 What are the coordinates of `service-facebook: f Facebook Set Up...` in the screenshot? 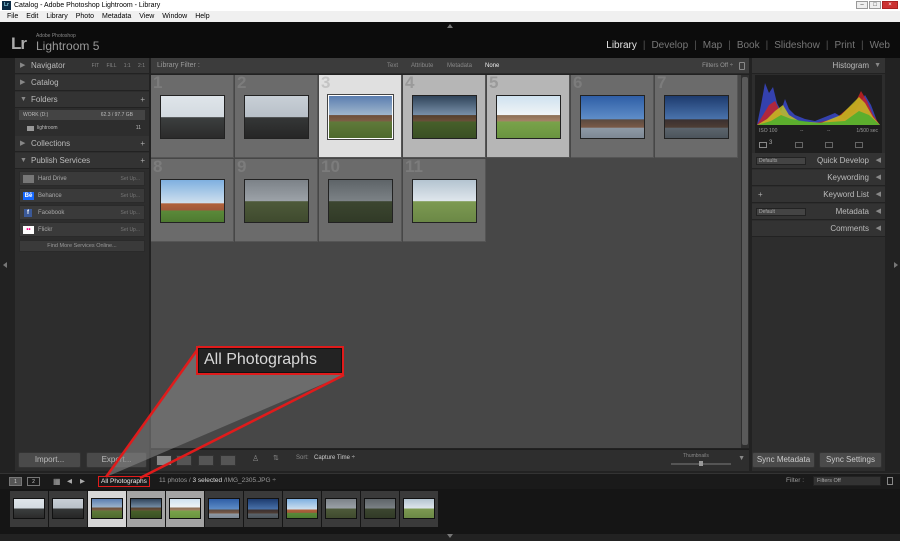 It's located at (82, 212).